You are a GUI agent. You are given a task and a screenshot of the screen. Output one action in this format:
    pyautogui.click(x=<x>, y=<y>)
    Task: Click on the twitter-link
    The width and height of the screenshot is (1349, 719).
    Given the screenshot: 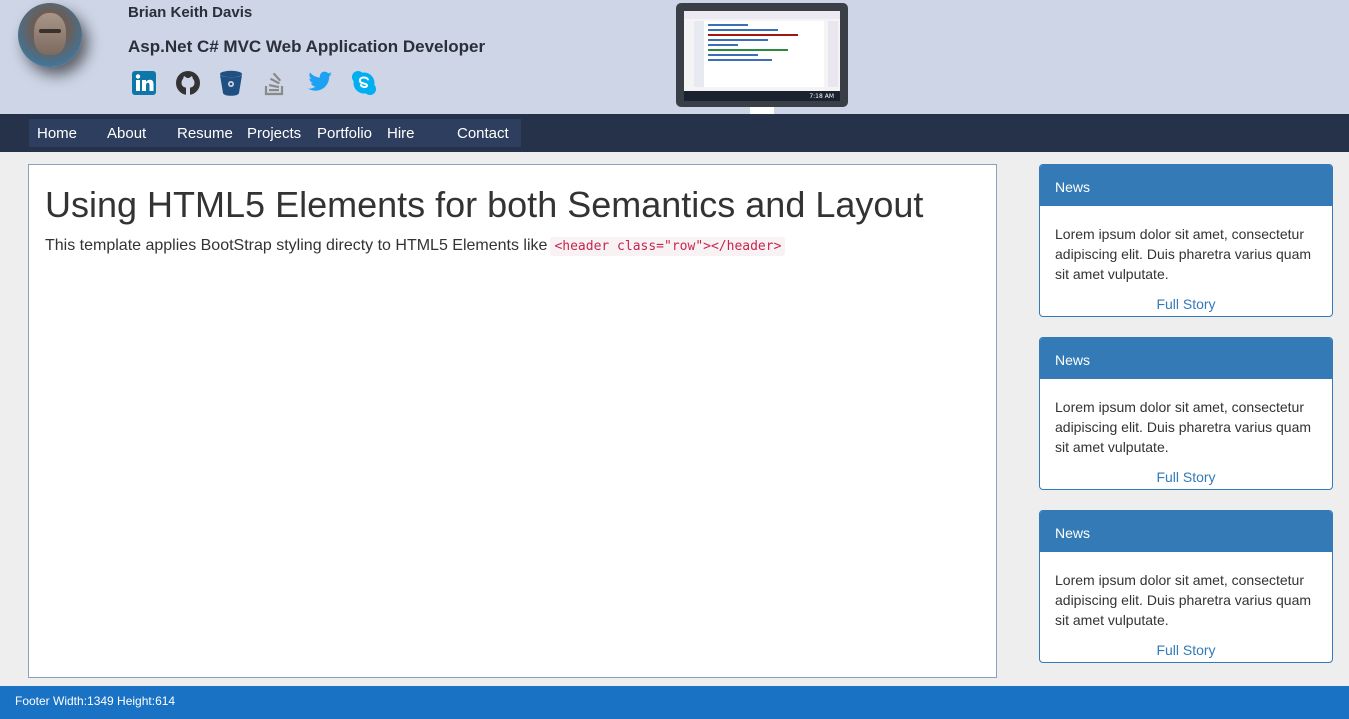 What is the action you would take?
    pyautogui.click(x=329, y=84)
    